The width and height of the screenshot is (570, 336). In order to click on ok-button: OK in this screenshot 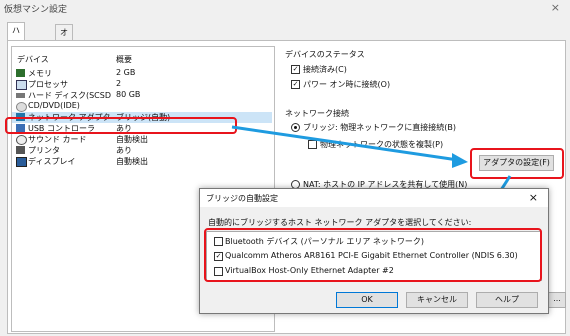, I will do `click(367, 300)`.